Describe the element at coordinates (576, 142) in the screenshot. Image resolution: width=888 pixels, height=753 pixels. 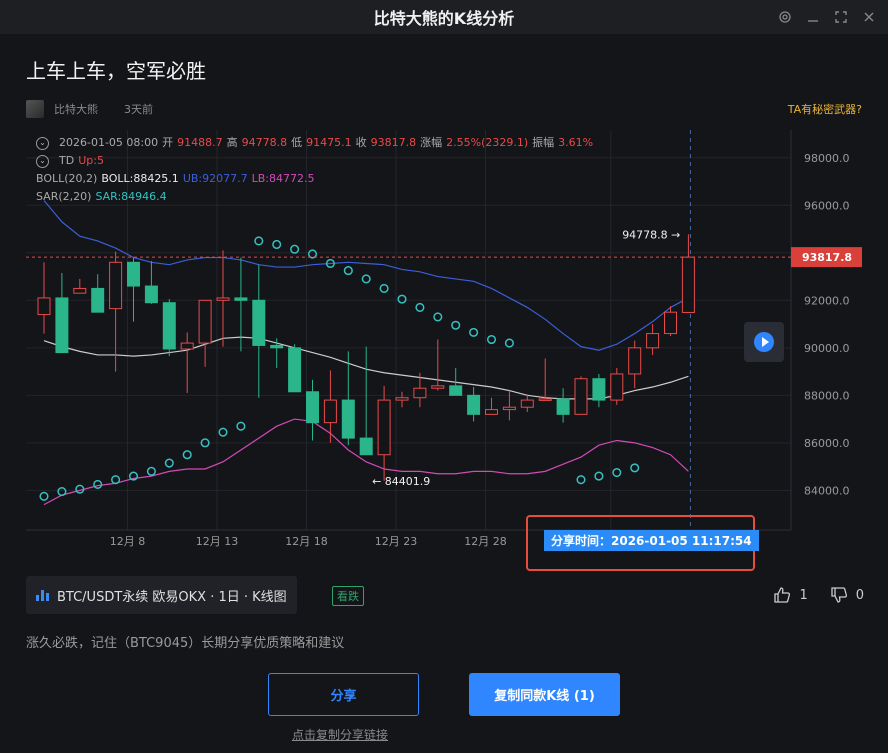
I see `legend-amp: 3.61%` at that location.